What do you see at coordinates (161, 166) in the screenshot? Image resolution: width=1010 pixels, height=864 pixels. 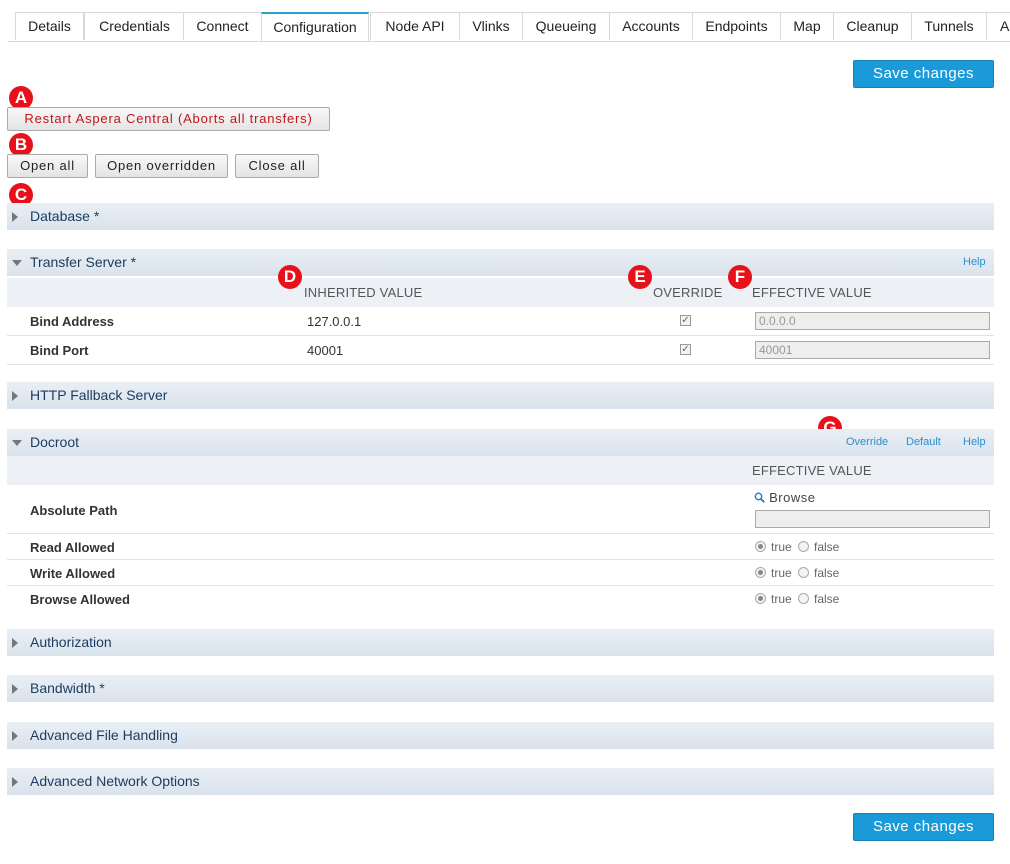 I see `open-overridden-button: Open overridden` at bounding box center [161, 166].